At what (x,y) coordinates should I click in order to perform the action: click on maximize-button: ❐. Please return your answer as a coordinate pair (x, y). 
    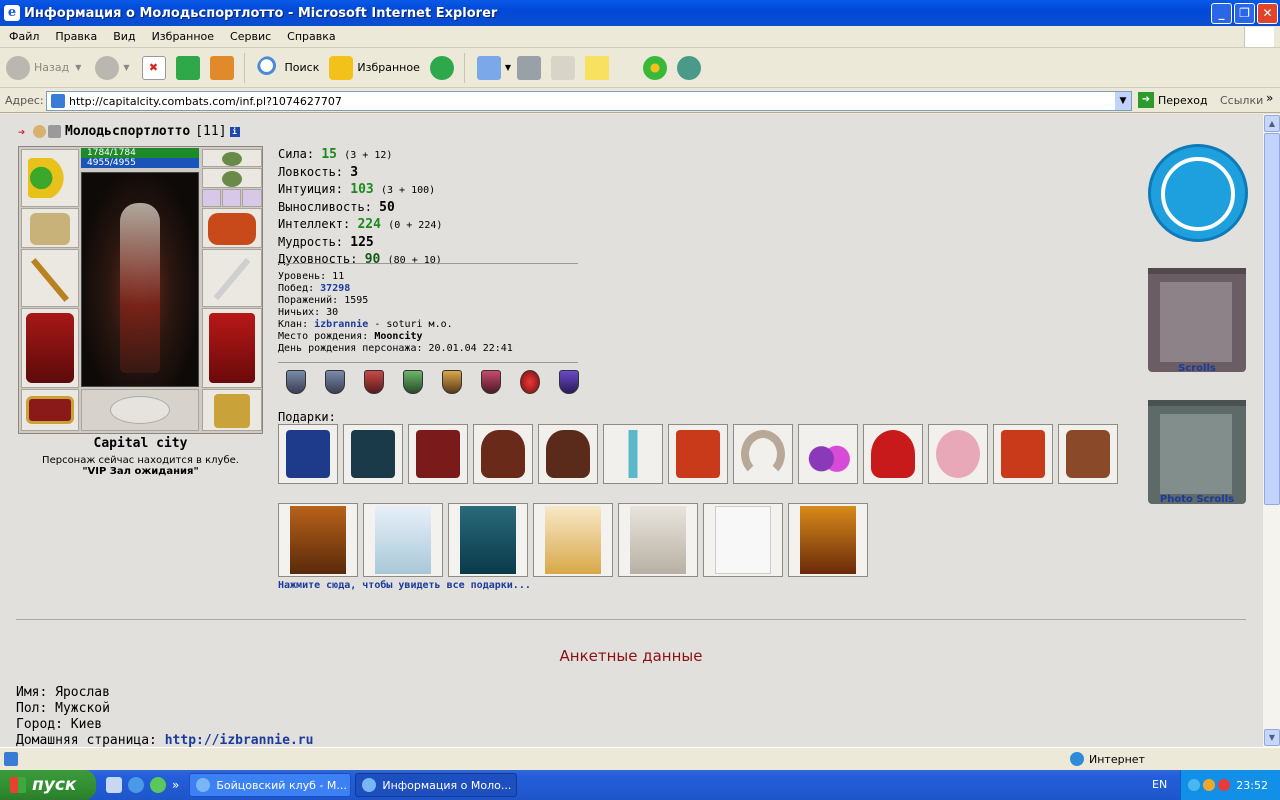
    Looking at the image, I should click on (1244, 13).